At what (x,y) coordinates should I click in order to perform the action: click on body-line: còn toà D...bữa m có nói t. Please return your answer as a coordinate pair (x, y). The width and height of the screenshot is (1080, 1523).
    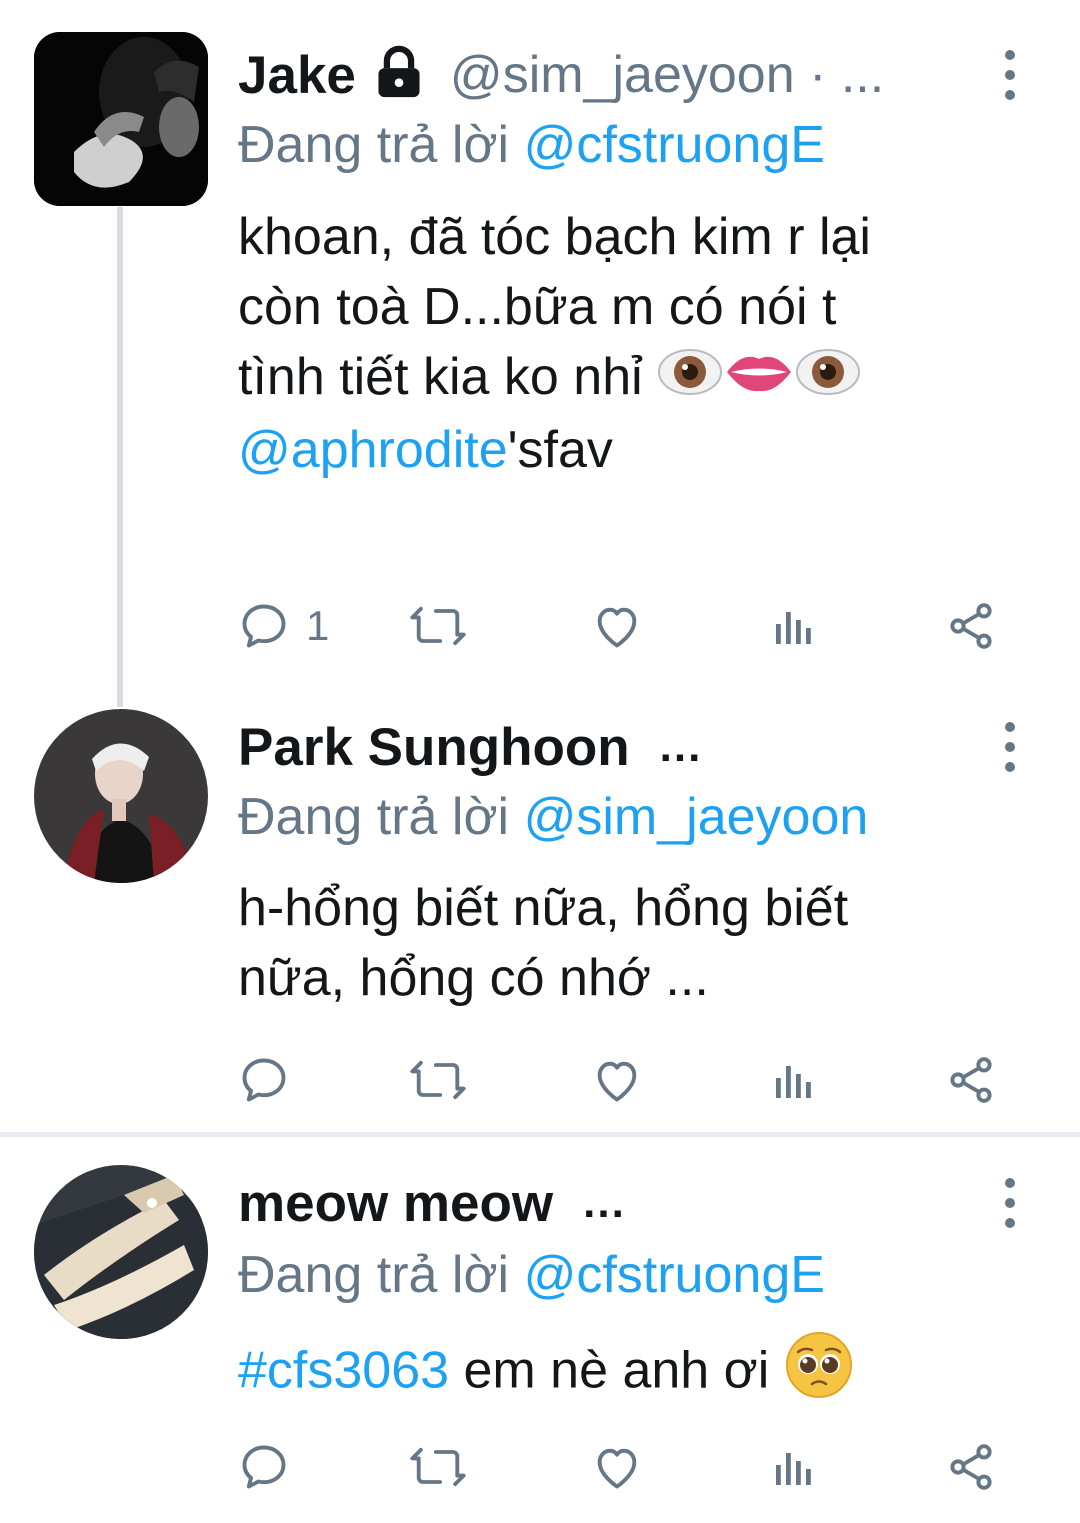
    Looking at the image, I should click on (537, 307).